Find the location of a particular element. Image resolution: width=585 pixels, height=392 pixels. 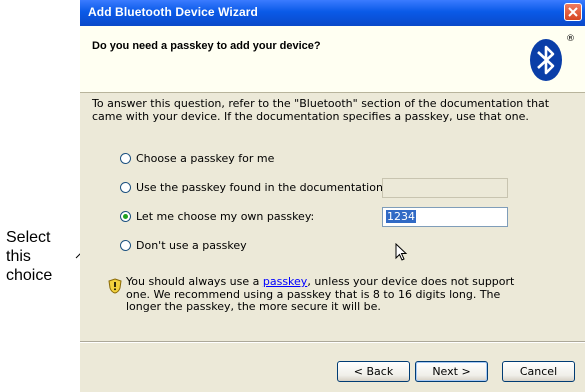

registered-mark: ® is located at coordinates (570, 39).